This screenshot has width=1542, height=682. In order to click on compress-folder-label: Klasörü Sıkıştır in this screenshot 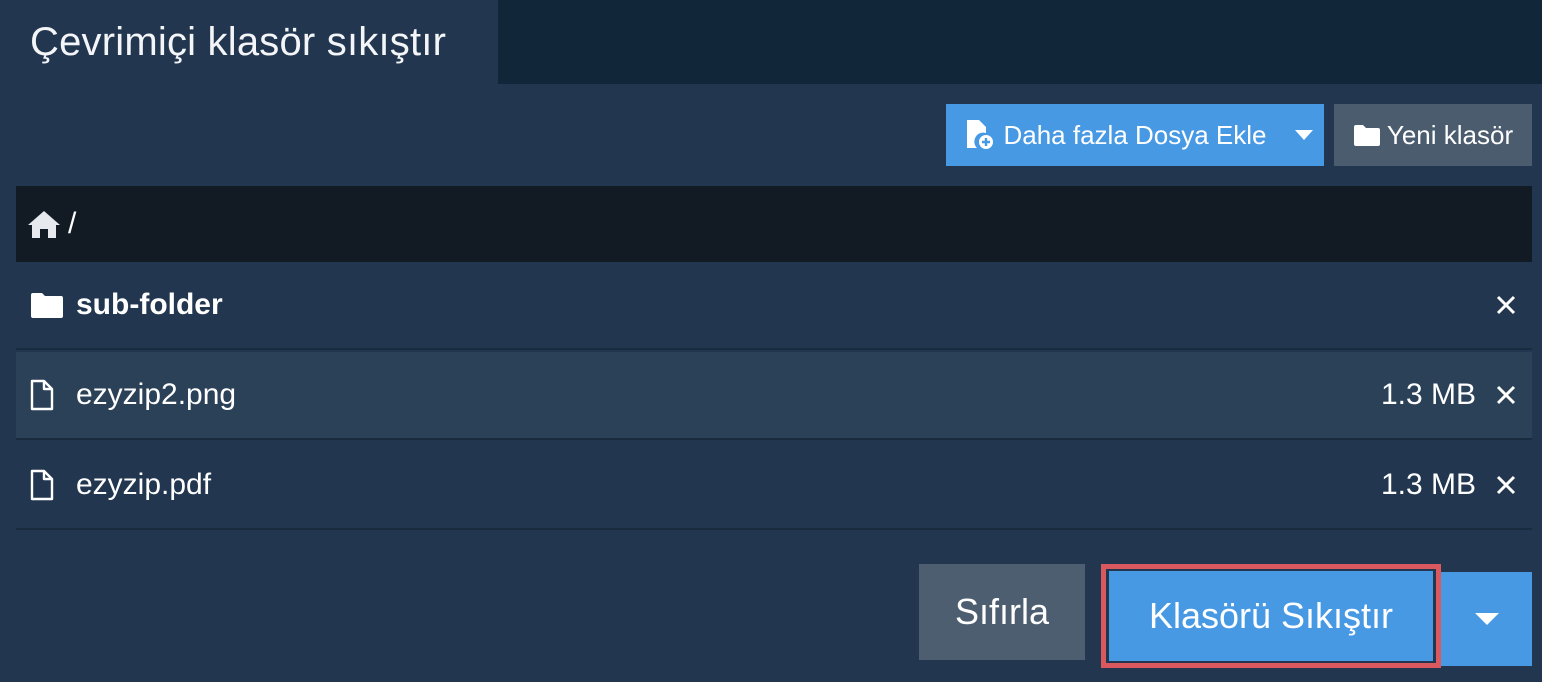, I will do `click(1271, 615)`.